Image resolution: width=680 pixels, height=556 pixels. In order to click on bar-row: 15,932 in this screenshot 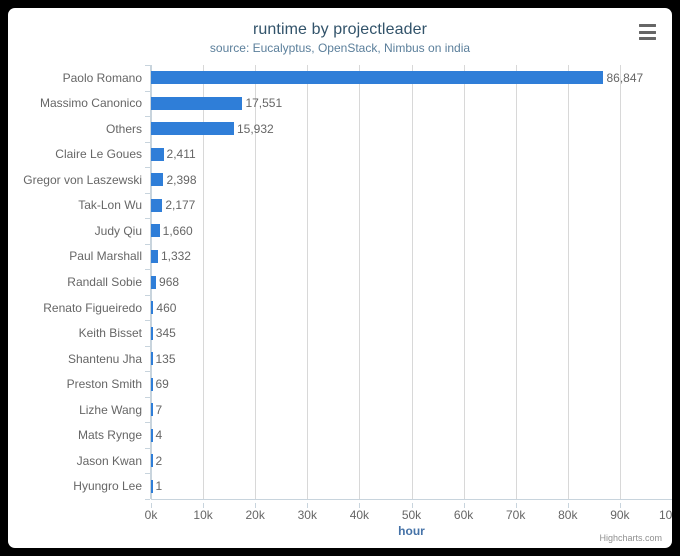, I will do `click(411, 128)`.